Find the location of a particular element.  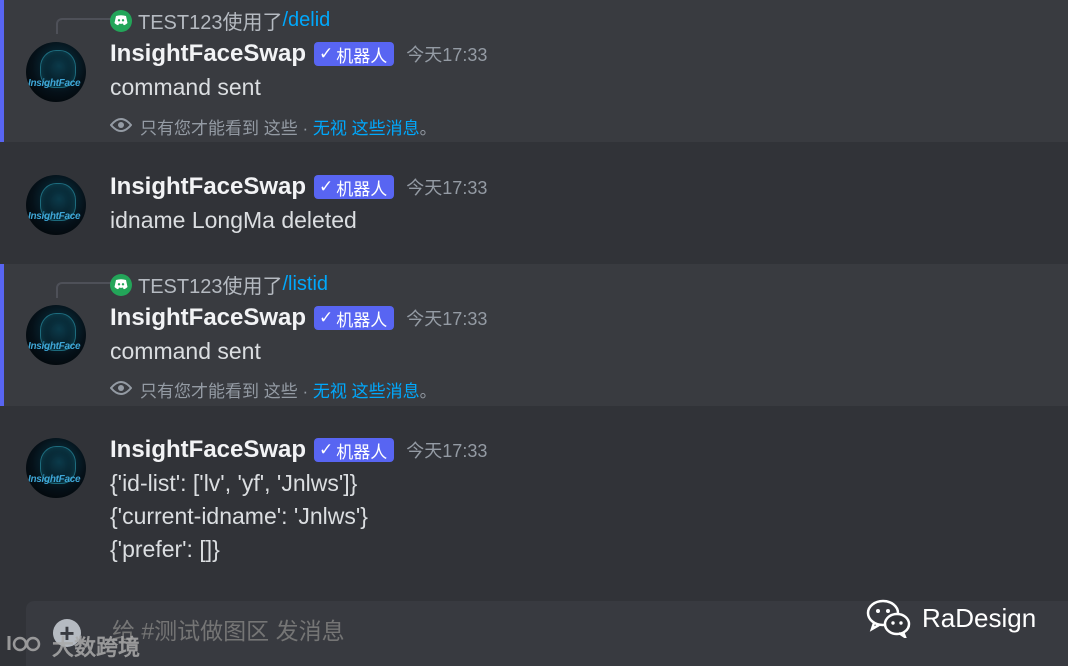

watermark-logo-icon is located at coordinates (27, 646).